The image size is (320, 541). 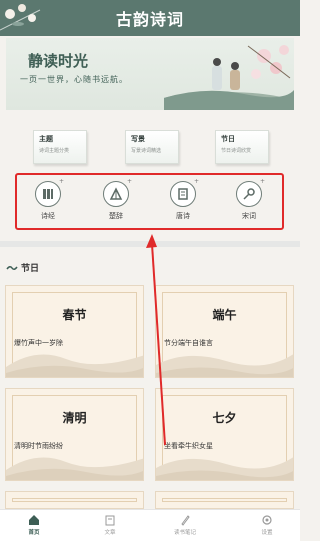 I want to click on nav-label: 读书笔记, so click(x=184, y=533).